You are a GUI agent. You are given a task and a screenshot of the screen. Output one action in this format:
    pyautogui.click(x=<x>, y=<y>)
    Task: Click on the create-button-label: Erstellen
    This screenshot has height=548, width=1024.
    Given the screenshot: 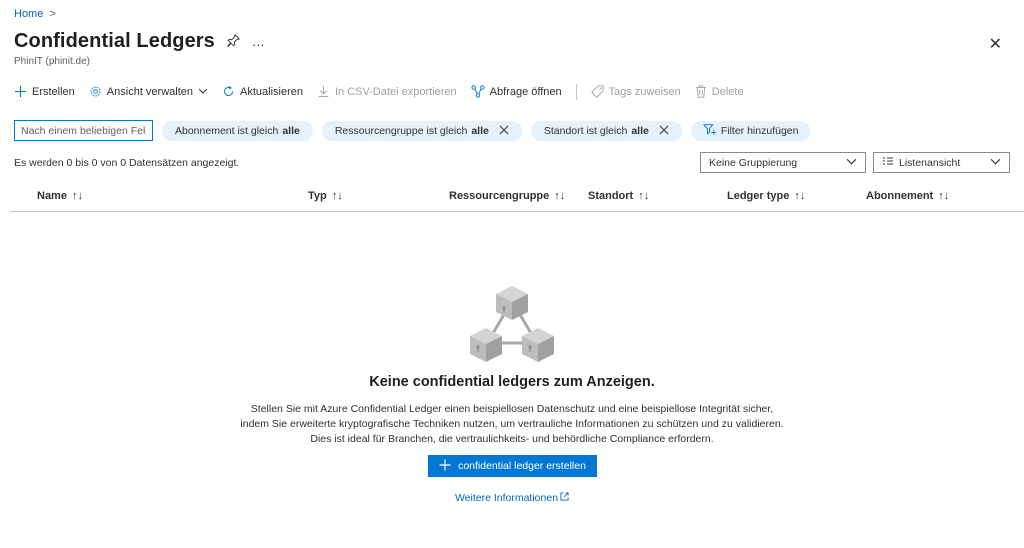 What is the action you would take?
    pyautogui.click(x=53, y=92)
    